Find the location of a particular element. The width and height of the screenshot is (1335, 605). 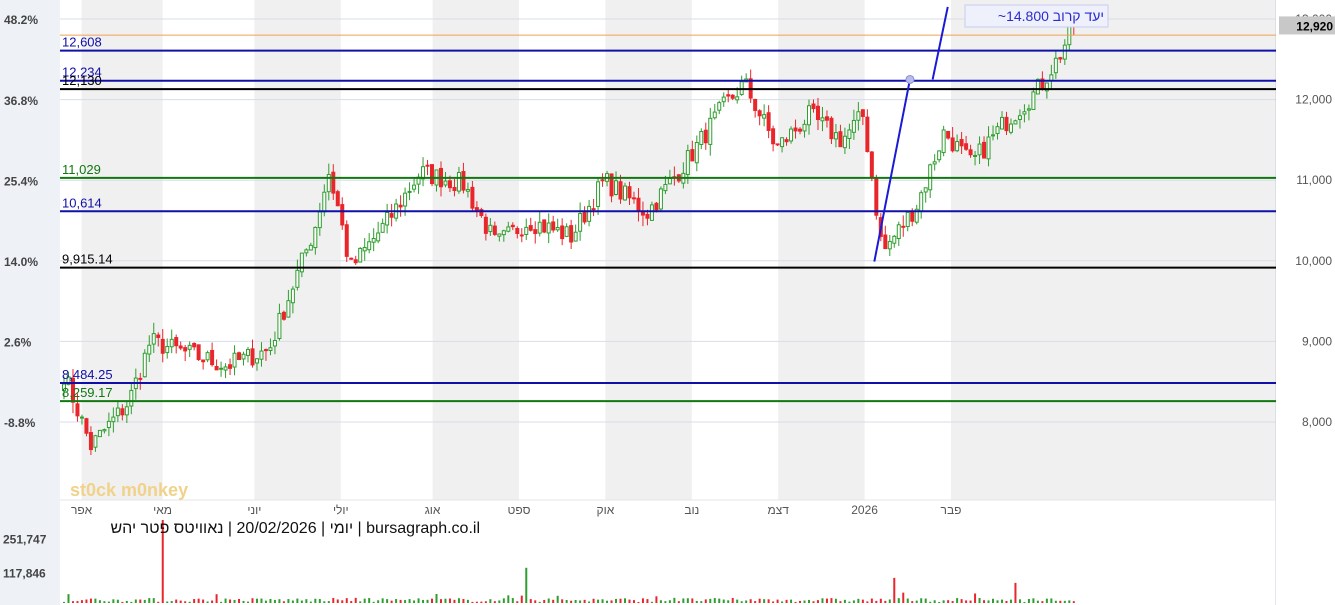

target-label: ~יעד קרוב 14.800 is located at coordinates (1051, 16).